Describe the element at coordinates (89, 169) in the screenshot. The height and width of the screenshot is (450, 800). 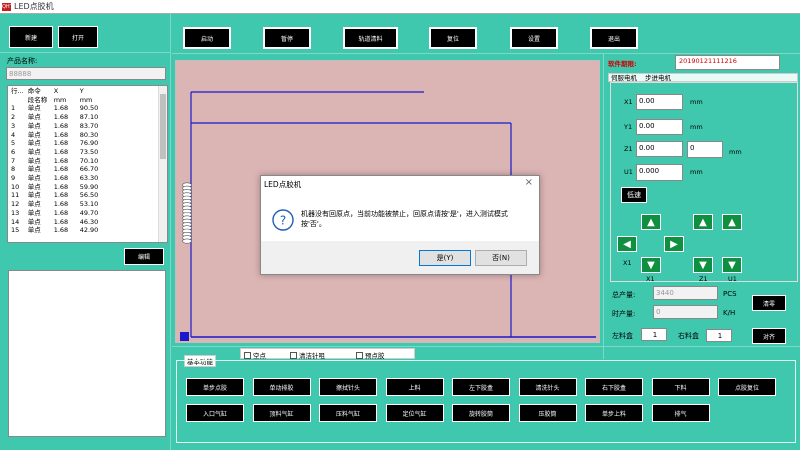
I see `table-cell: 66.70` at that location.